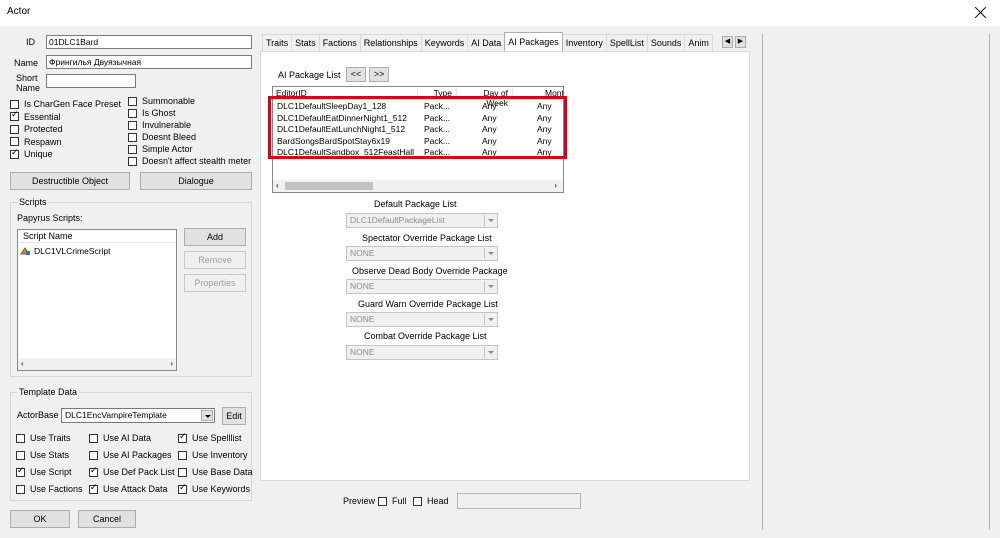  I want to click on flag-left-4: Unique, so click(31, 154).